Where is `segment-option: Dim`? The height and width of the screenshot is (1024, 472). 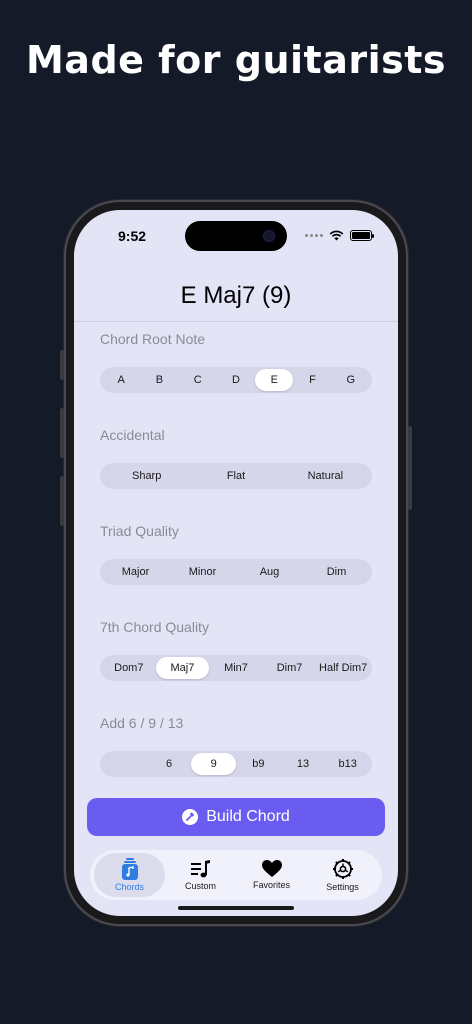
segment-option: Dim is located at coordinates (336, 572).